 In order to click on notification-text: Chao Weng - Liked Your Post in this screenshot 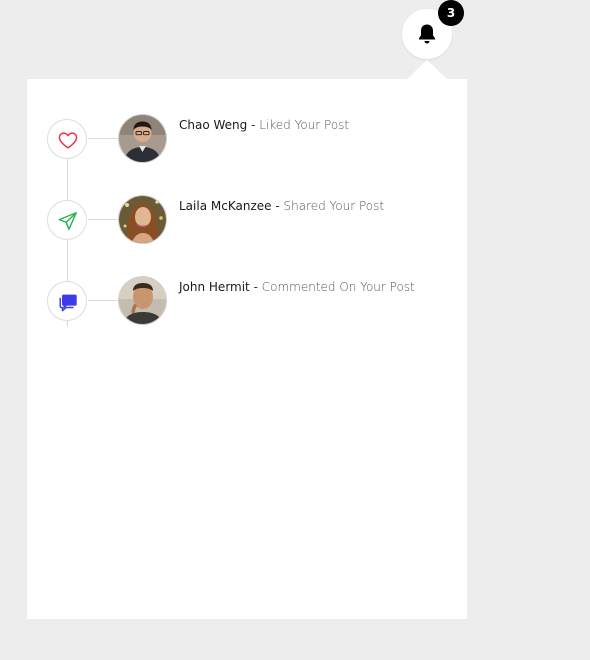, I will do `click(264, 125)`.